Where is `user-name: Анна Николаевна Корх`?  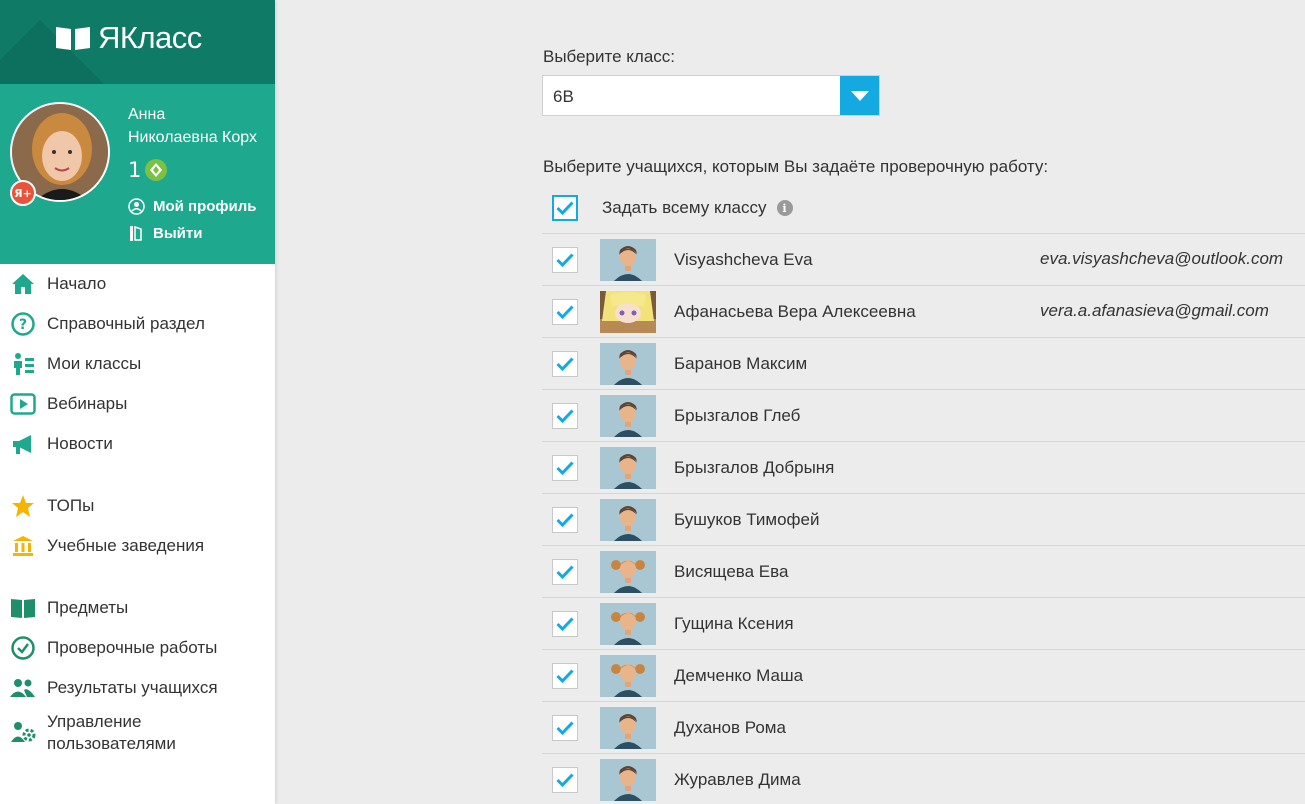
user-name: Анна Николаевна Корх is located at coordinates (192, 126).